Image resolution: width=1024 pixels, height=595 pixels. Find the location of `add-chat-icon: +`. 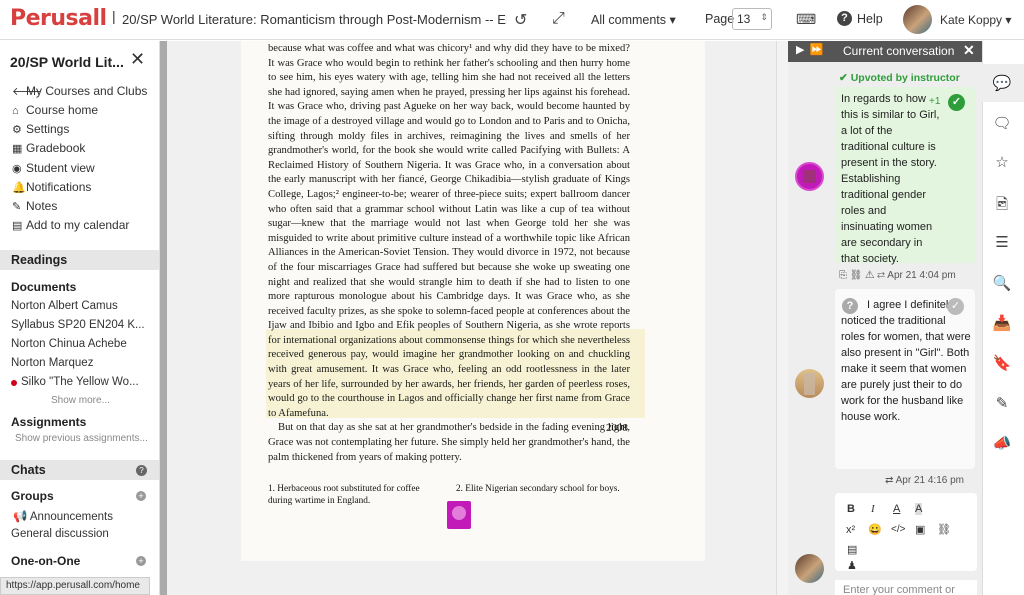

add-chat-icon: + is located at coordinates (141, 561).